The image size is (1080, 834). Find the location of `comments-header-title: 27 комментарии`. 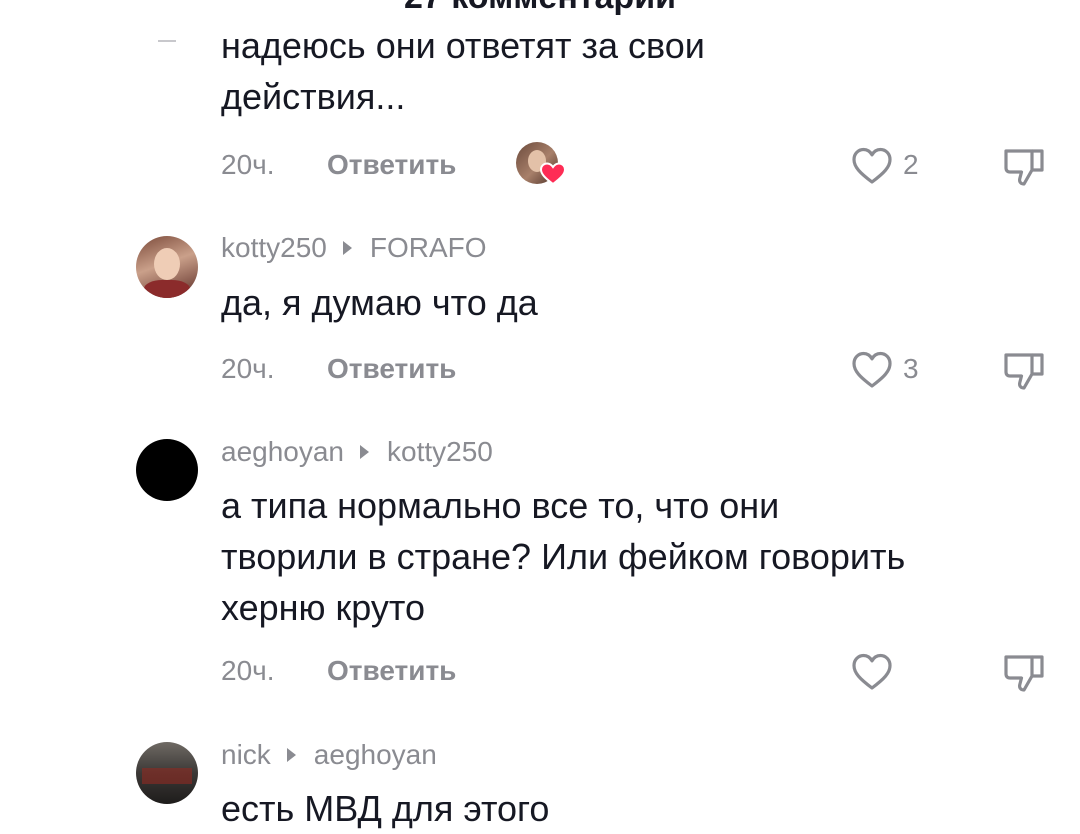

comments-header-title: 27 комментарии is located at coordinates (540, 8).